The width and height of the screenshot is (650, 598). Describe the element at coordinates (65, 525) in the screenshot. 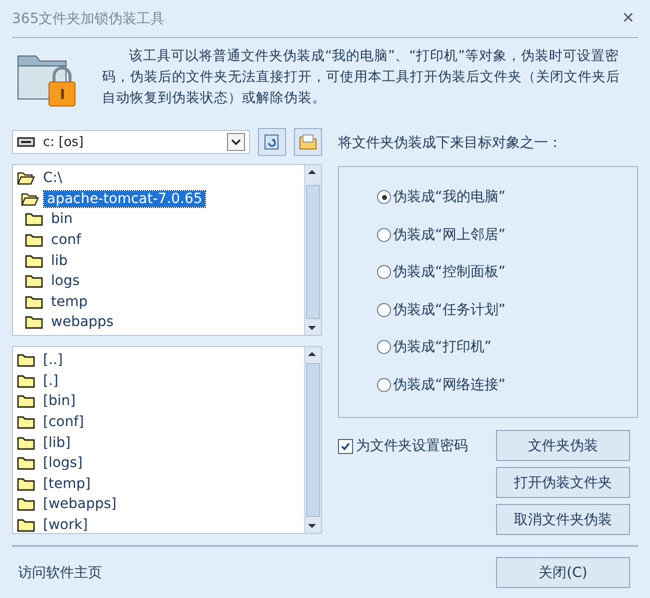

I see `file-list-item: [work]` at that location.